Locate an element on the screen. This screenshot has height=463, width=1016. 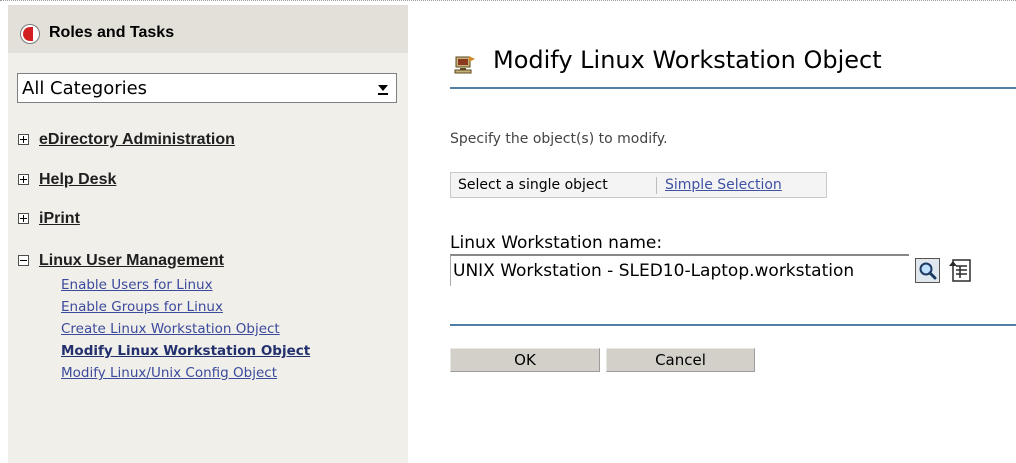
roles-and-tasks-icon is located at coordinates (30, 34).